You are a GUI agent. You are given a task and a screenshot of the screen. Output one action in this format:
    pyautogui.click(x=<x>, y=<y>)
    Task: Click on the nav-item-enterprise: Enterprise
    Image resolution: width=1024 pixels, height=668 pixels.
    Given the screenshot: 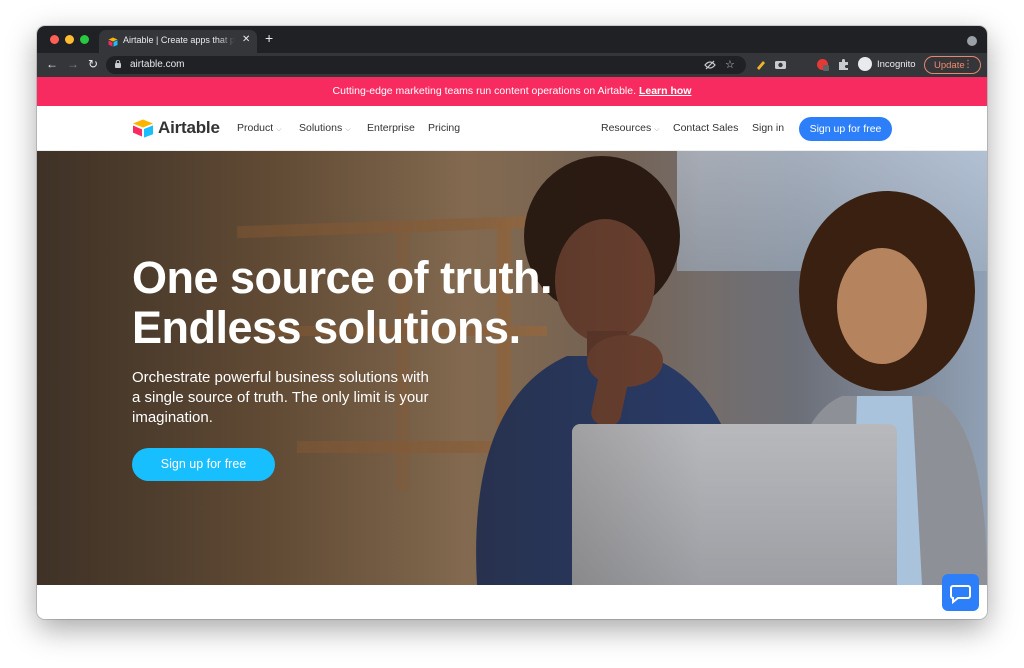 What is the action you would take?
    pyautogui.click(x=391, y=128)
    